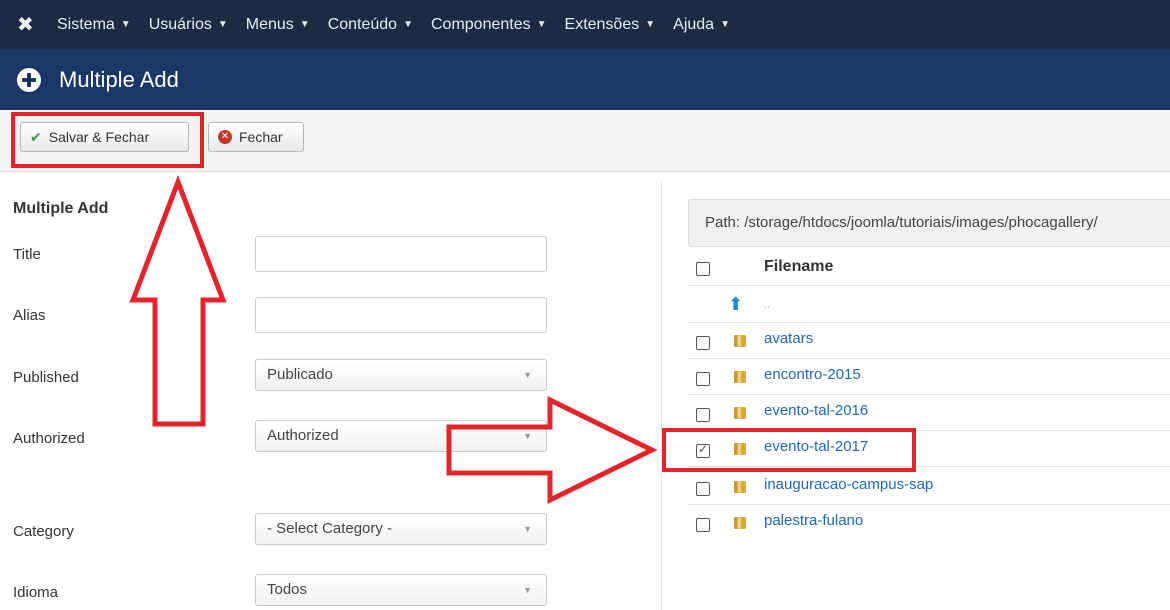  I want to click on up-arrow-annotation, so click(178, 300).